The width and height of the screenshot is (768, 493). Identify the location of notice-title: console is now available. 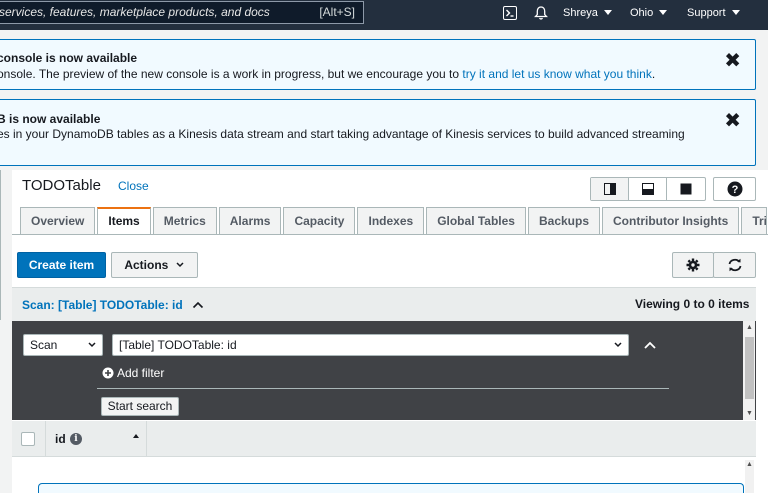
(69, 58).